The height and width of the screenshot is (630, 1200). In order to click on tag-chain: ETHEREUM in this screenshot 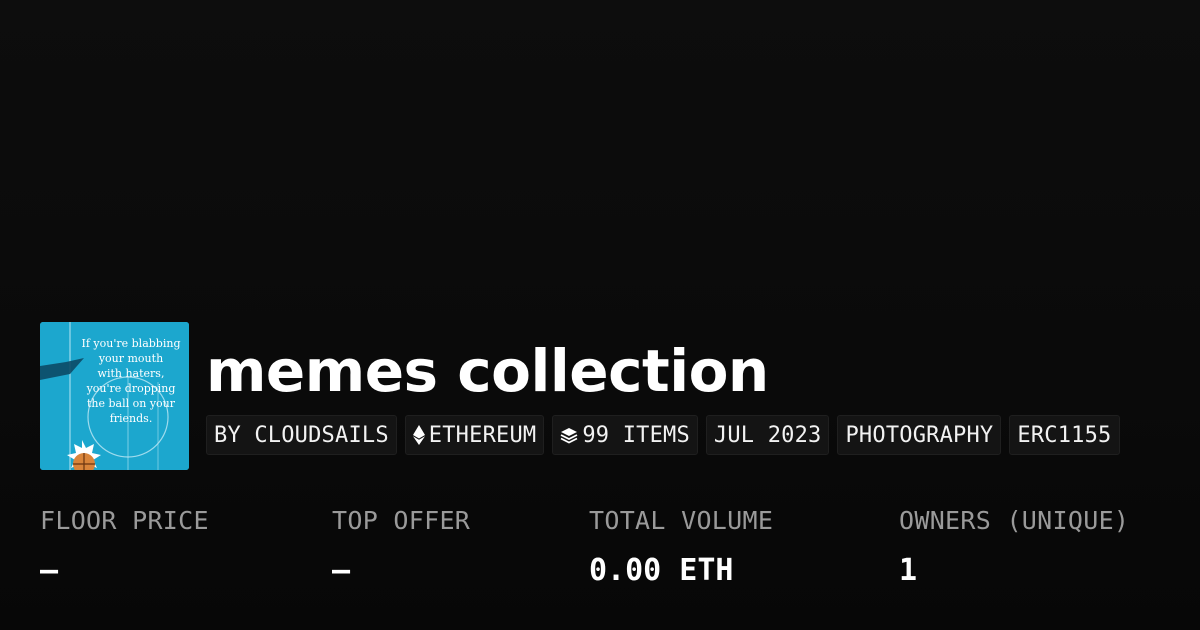, I will do `click(474, 435)`.